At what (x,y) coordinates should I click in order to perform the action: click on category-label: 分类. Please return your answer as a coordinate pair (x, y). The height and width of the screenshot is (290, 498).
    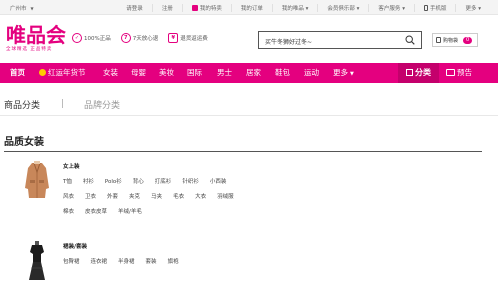
    Looking at the image, I should click on (423, 72).